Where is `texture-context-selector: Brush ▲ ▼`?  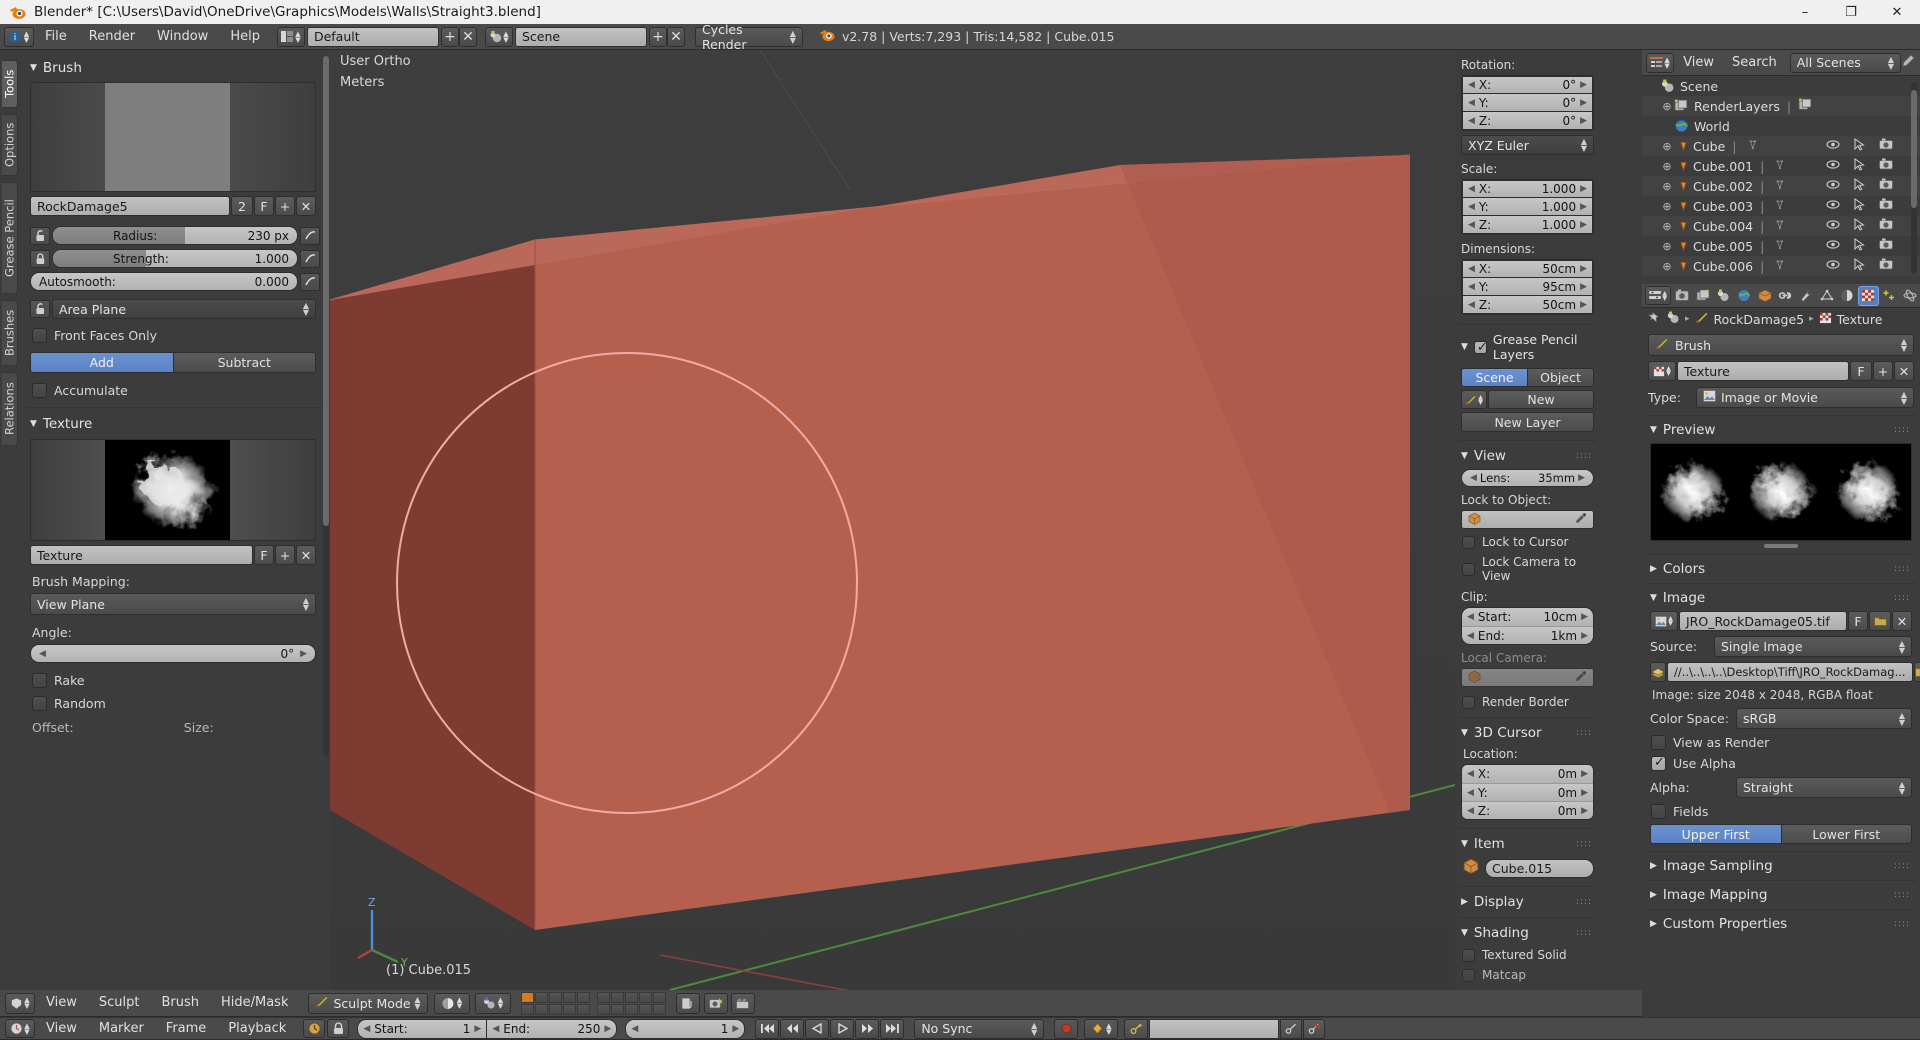
texture-context-selector: Brush ▲ ▼ is located at coordinates (1781, 345).